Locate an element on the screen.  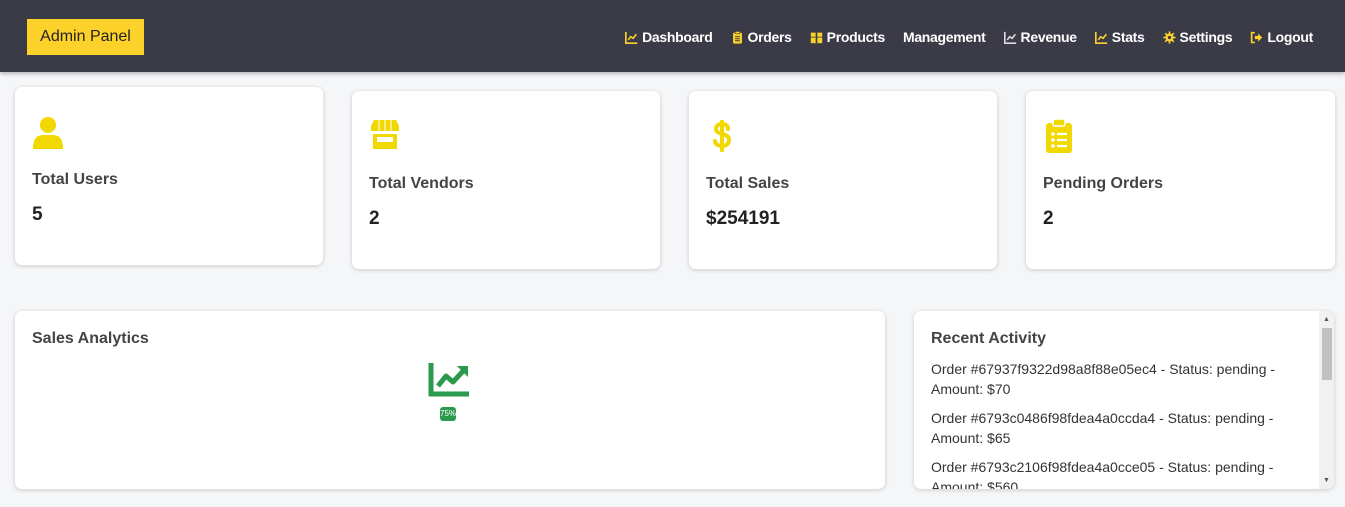
sign-out-icon is located at coordinates (1257, 37).